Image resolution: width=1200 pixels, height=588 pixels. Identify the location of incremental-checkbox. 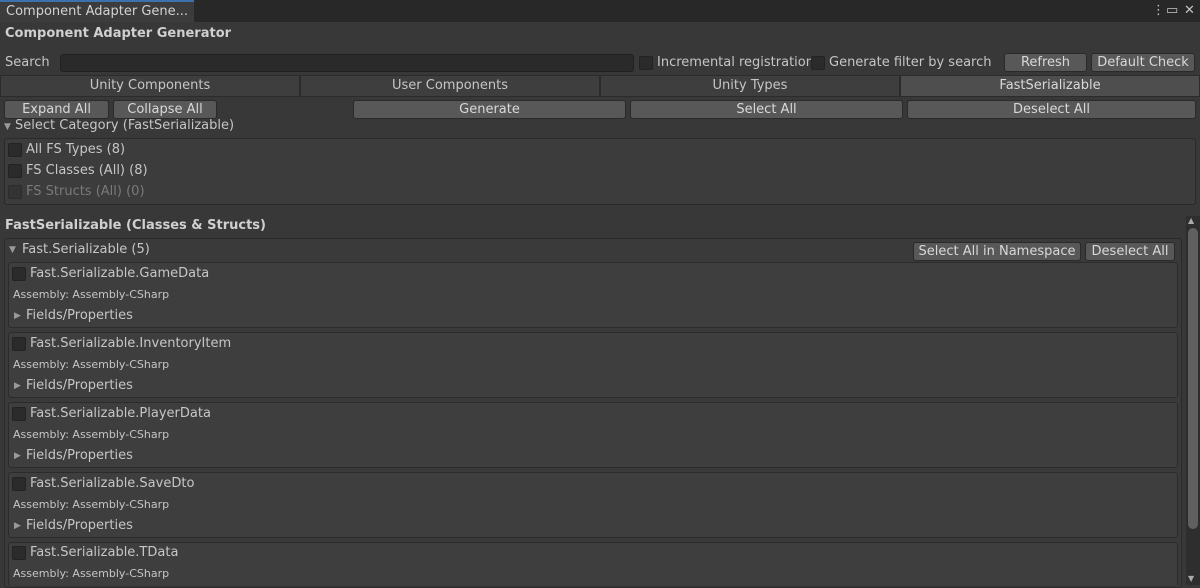
(646, 63).